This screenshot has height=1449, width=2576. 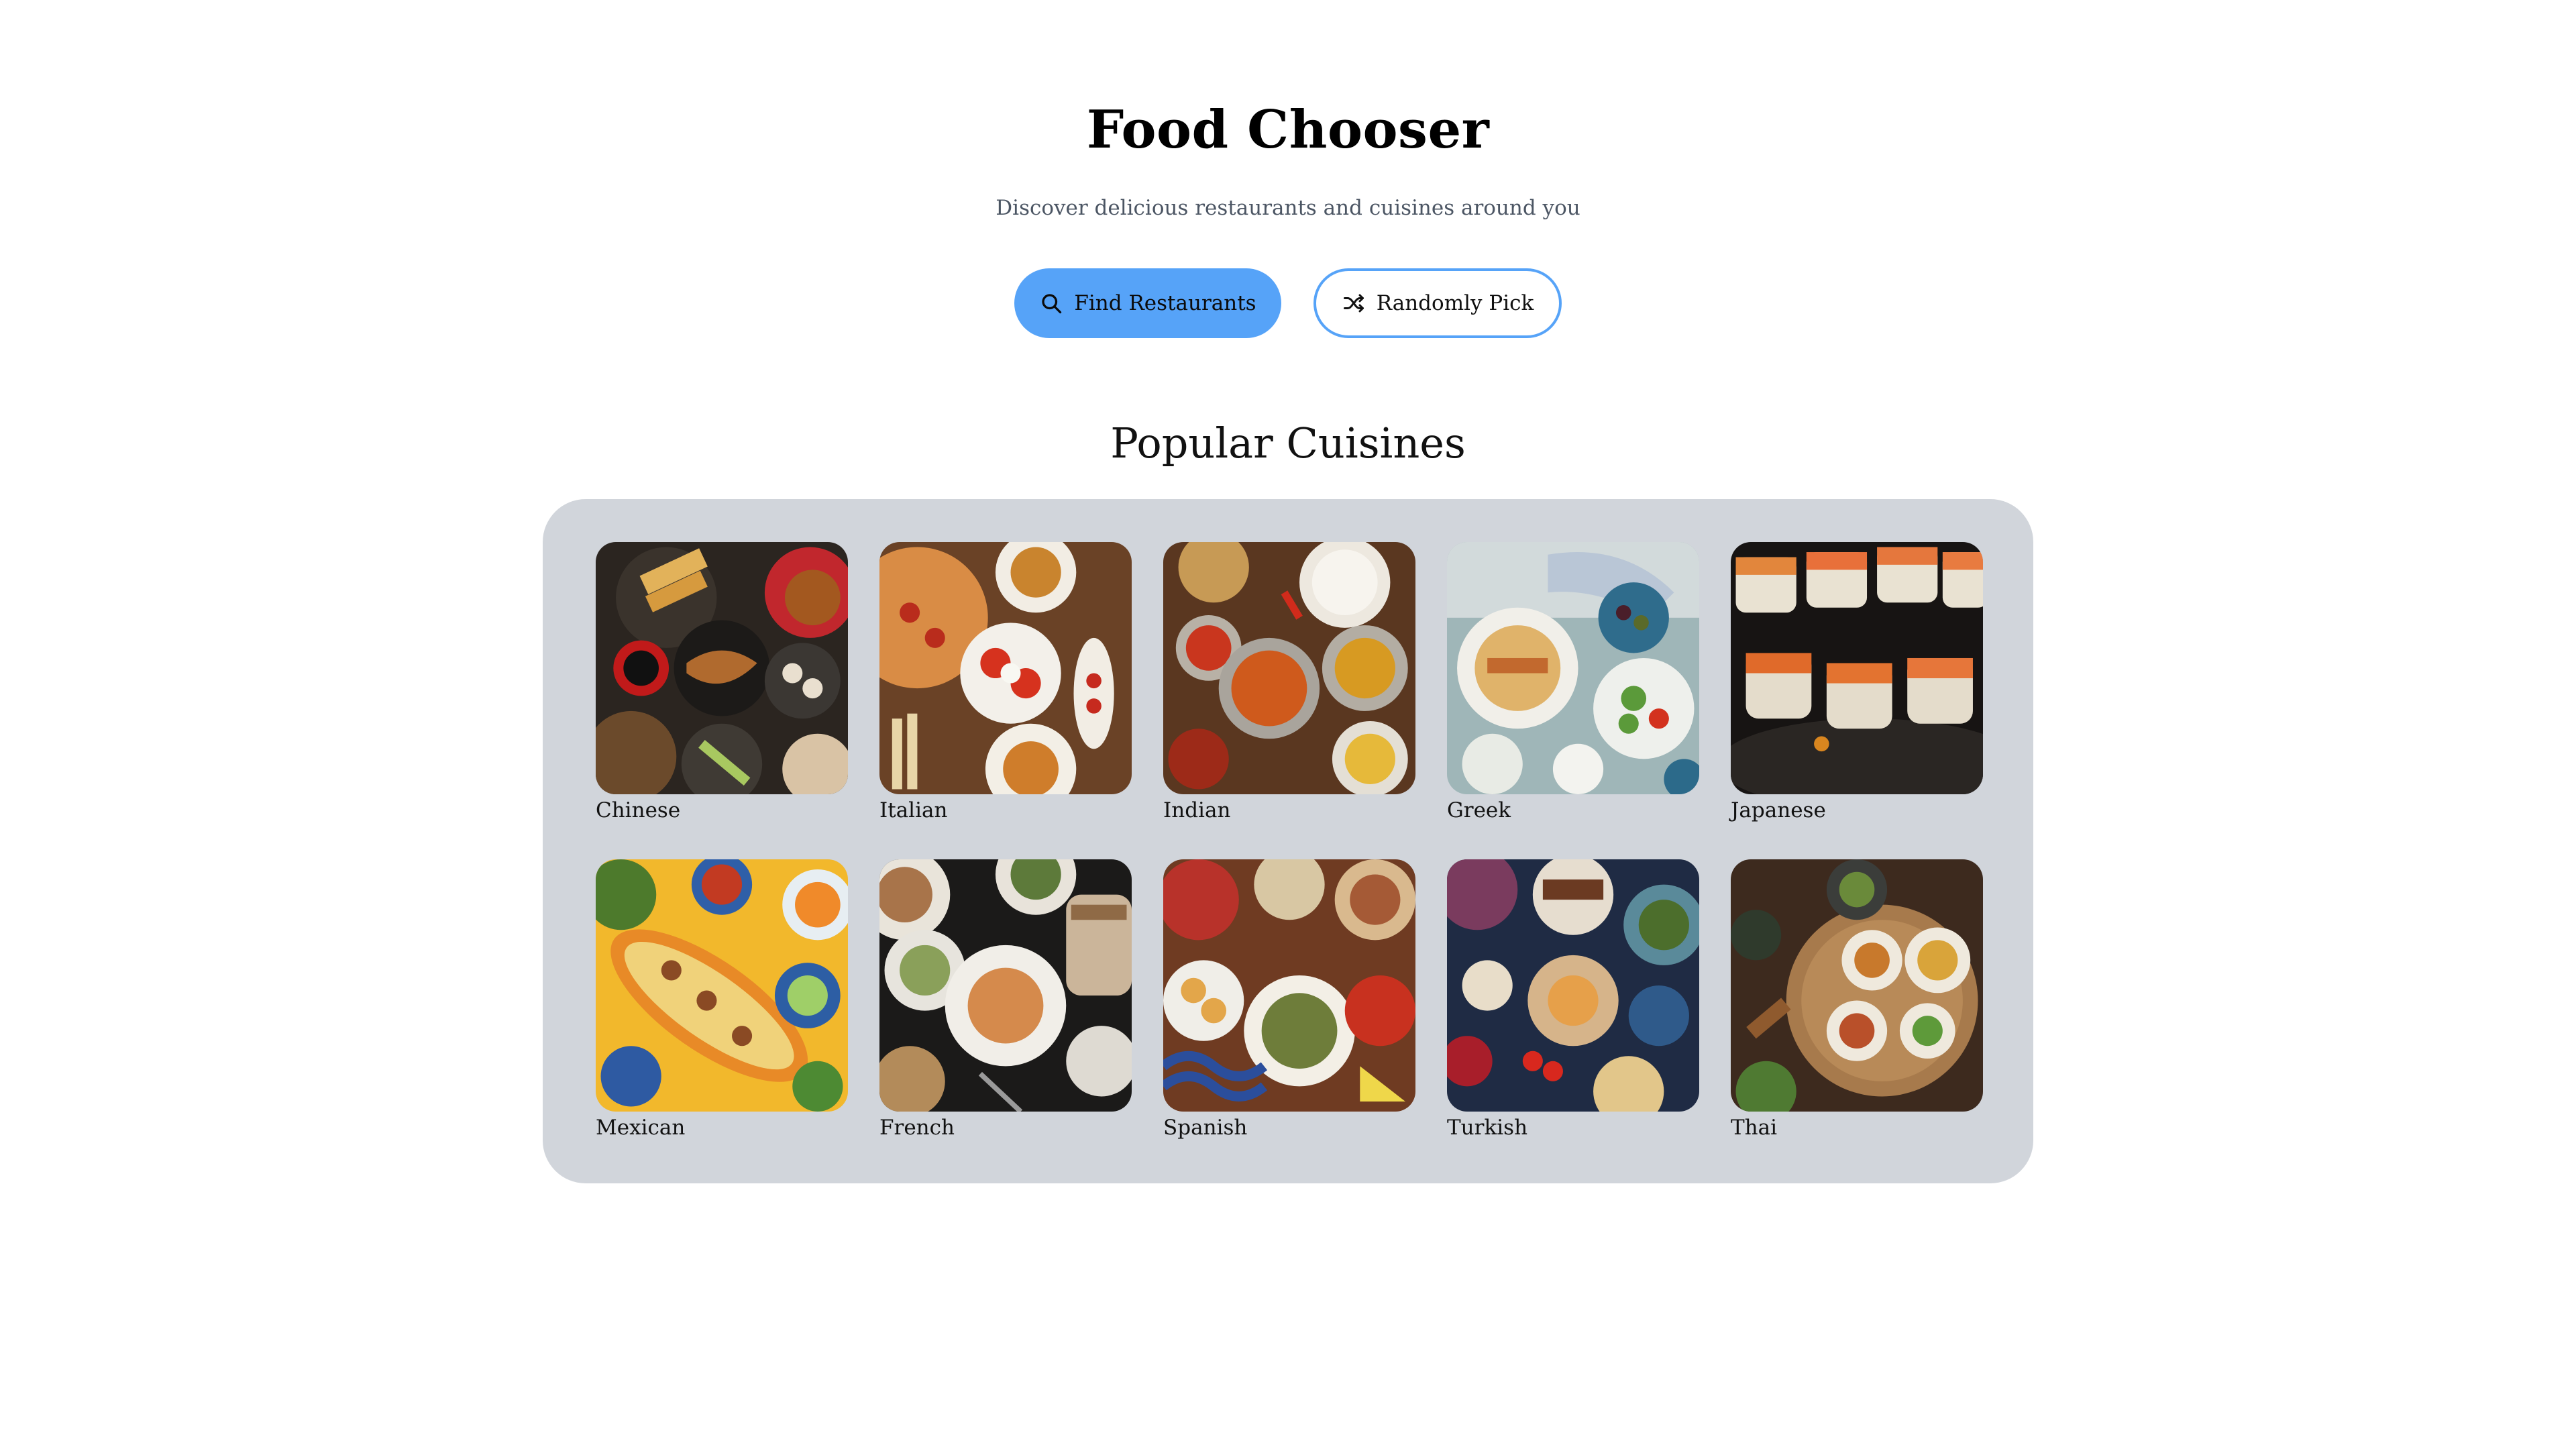 I want to click on cuisine-card-spanish: Spanish, so click(x=1289, y=1000).